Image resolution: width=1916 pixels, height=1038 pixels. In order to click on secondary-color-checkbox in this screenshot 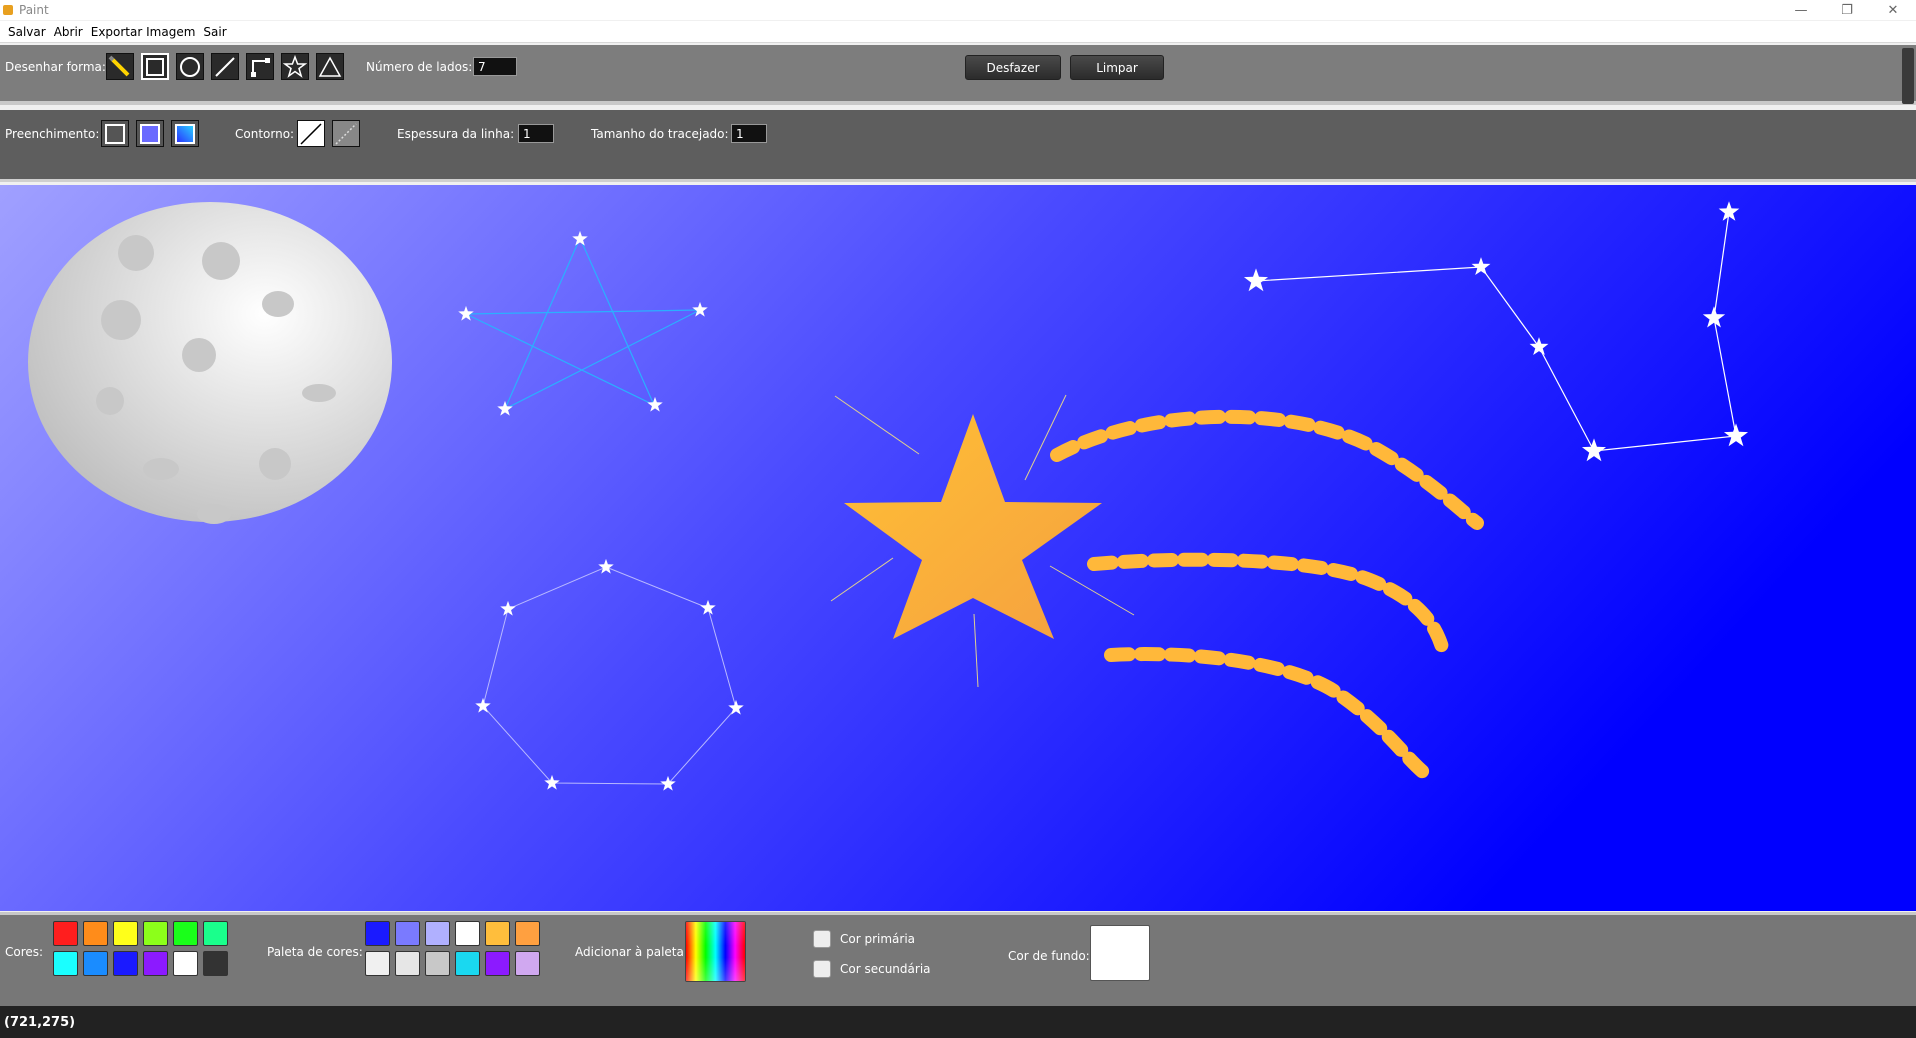, I will do `click(822, 969)`.